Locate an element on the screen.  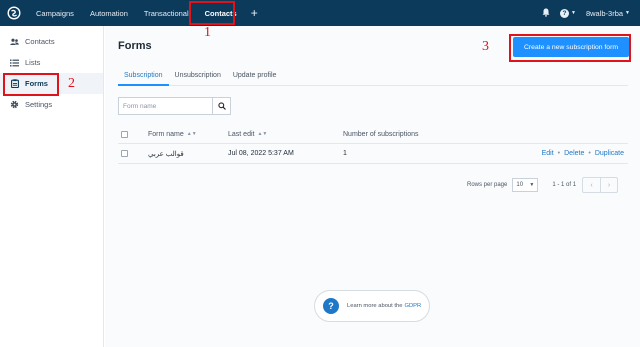
sidebar-item-label: Contacts is located at coordinates (40, 41).